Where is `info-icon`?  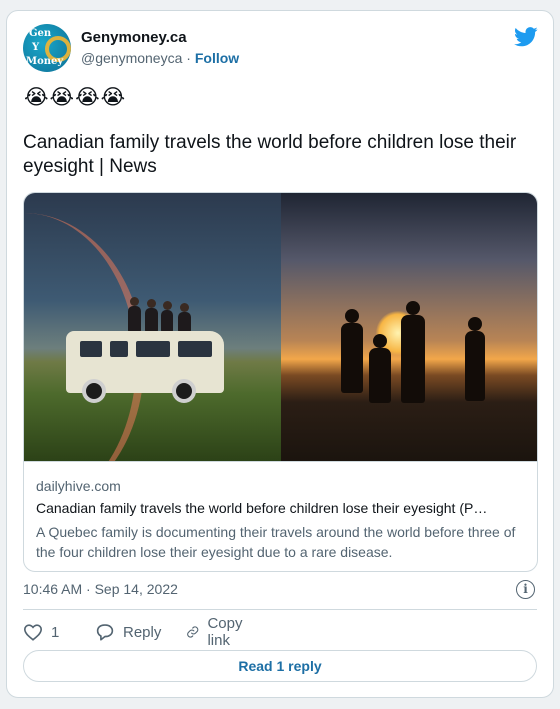
info-icon is located at coordinates (525, 589).